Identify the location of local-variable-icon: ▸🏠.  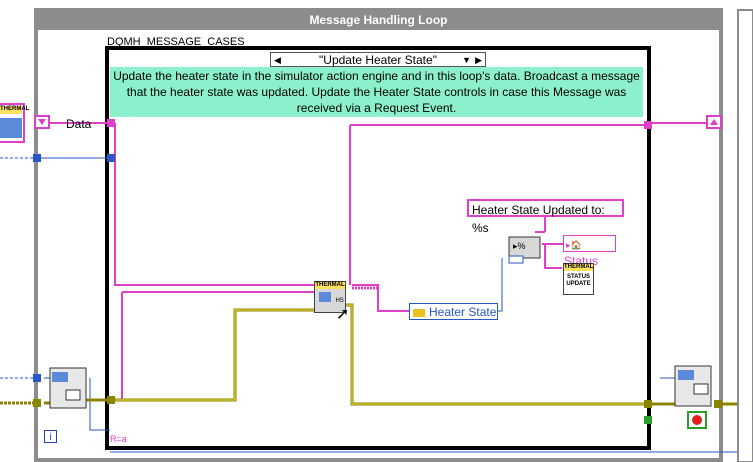
(574, 245).